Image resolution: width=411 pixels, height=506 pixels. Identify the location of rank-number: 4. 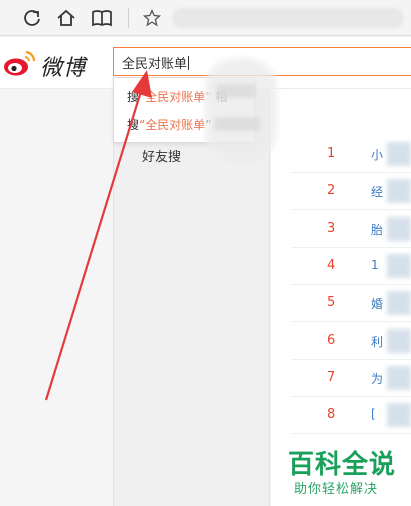
(331, 265).